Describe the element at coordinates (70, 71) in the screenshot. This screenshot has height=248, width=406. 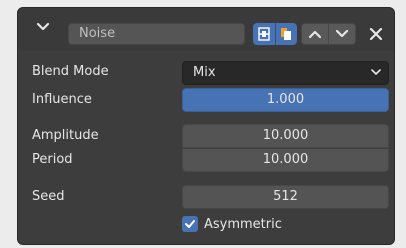
I see `blend-mode-label: Blend Mode` at that location.